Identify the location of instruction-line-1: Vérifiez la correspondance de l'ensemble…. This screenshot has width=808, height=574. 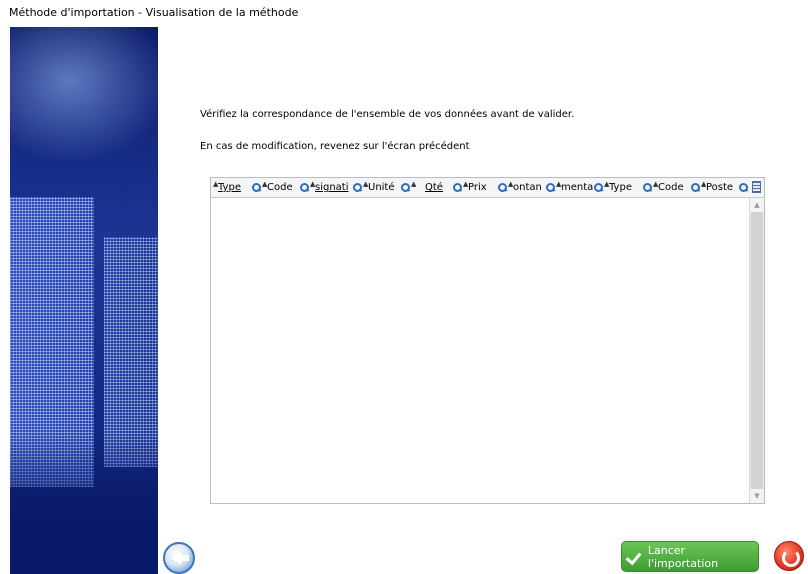
(387, 114).